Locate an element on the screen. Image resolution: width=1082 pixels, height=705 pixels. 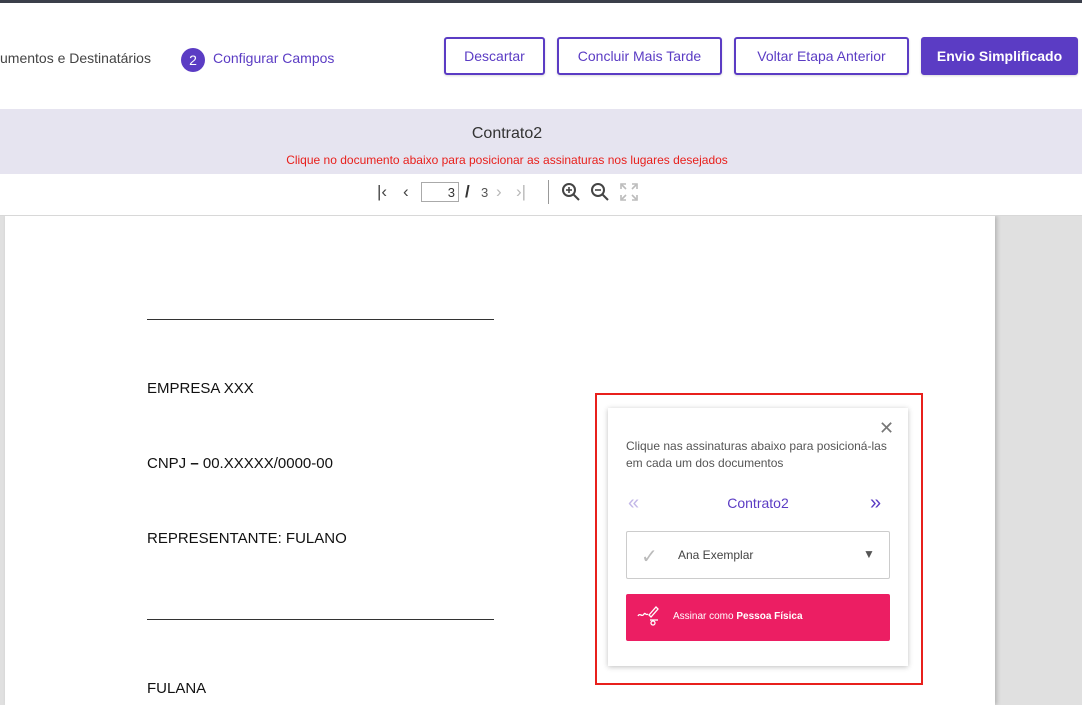
finish-later-button: Concluir Mais Tarde is located at coordinates (639, 56).